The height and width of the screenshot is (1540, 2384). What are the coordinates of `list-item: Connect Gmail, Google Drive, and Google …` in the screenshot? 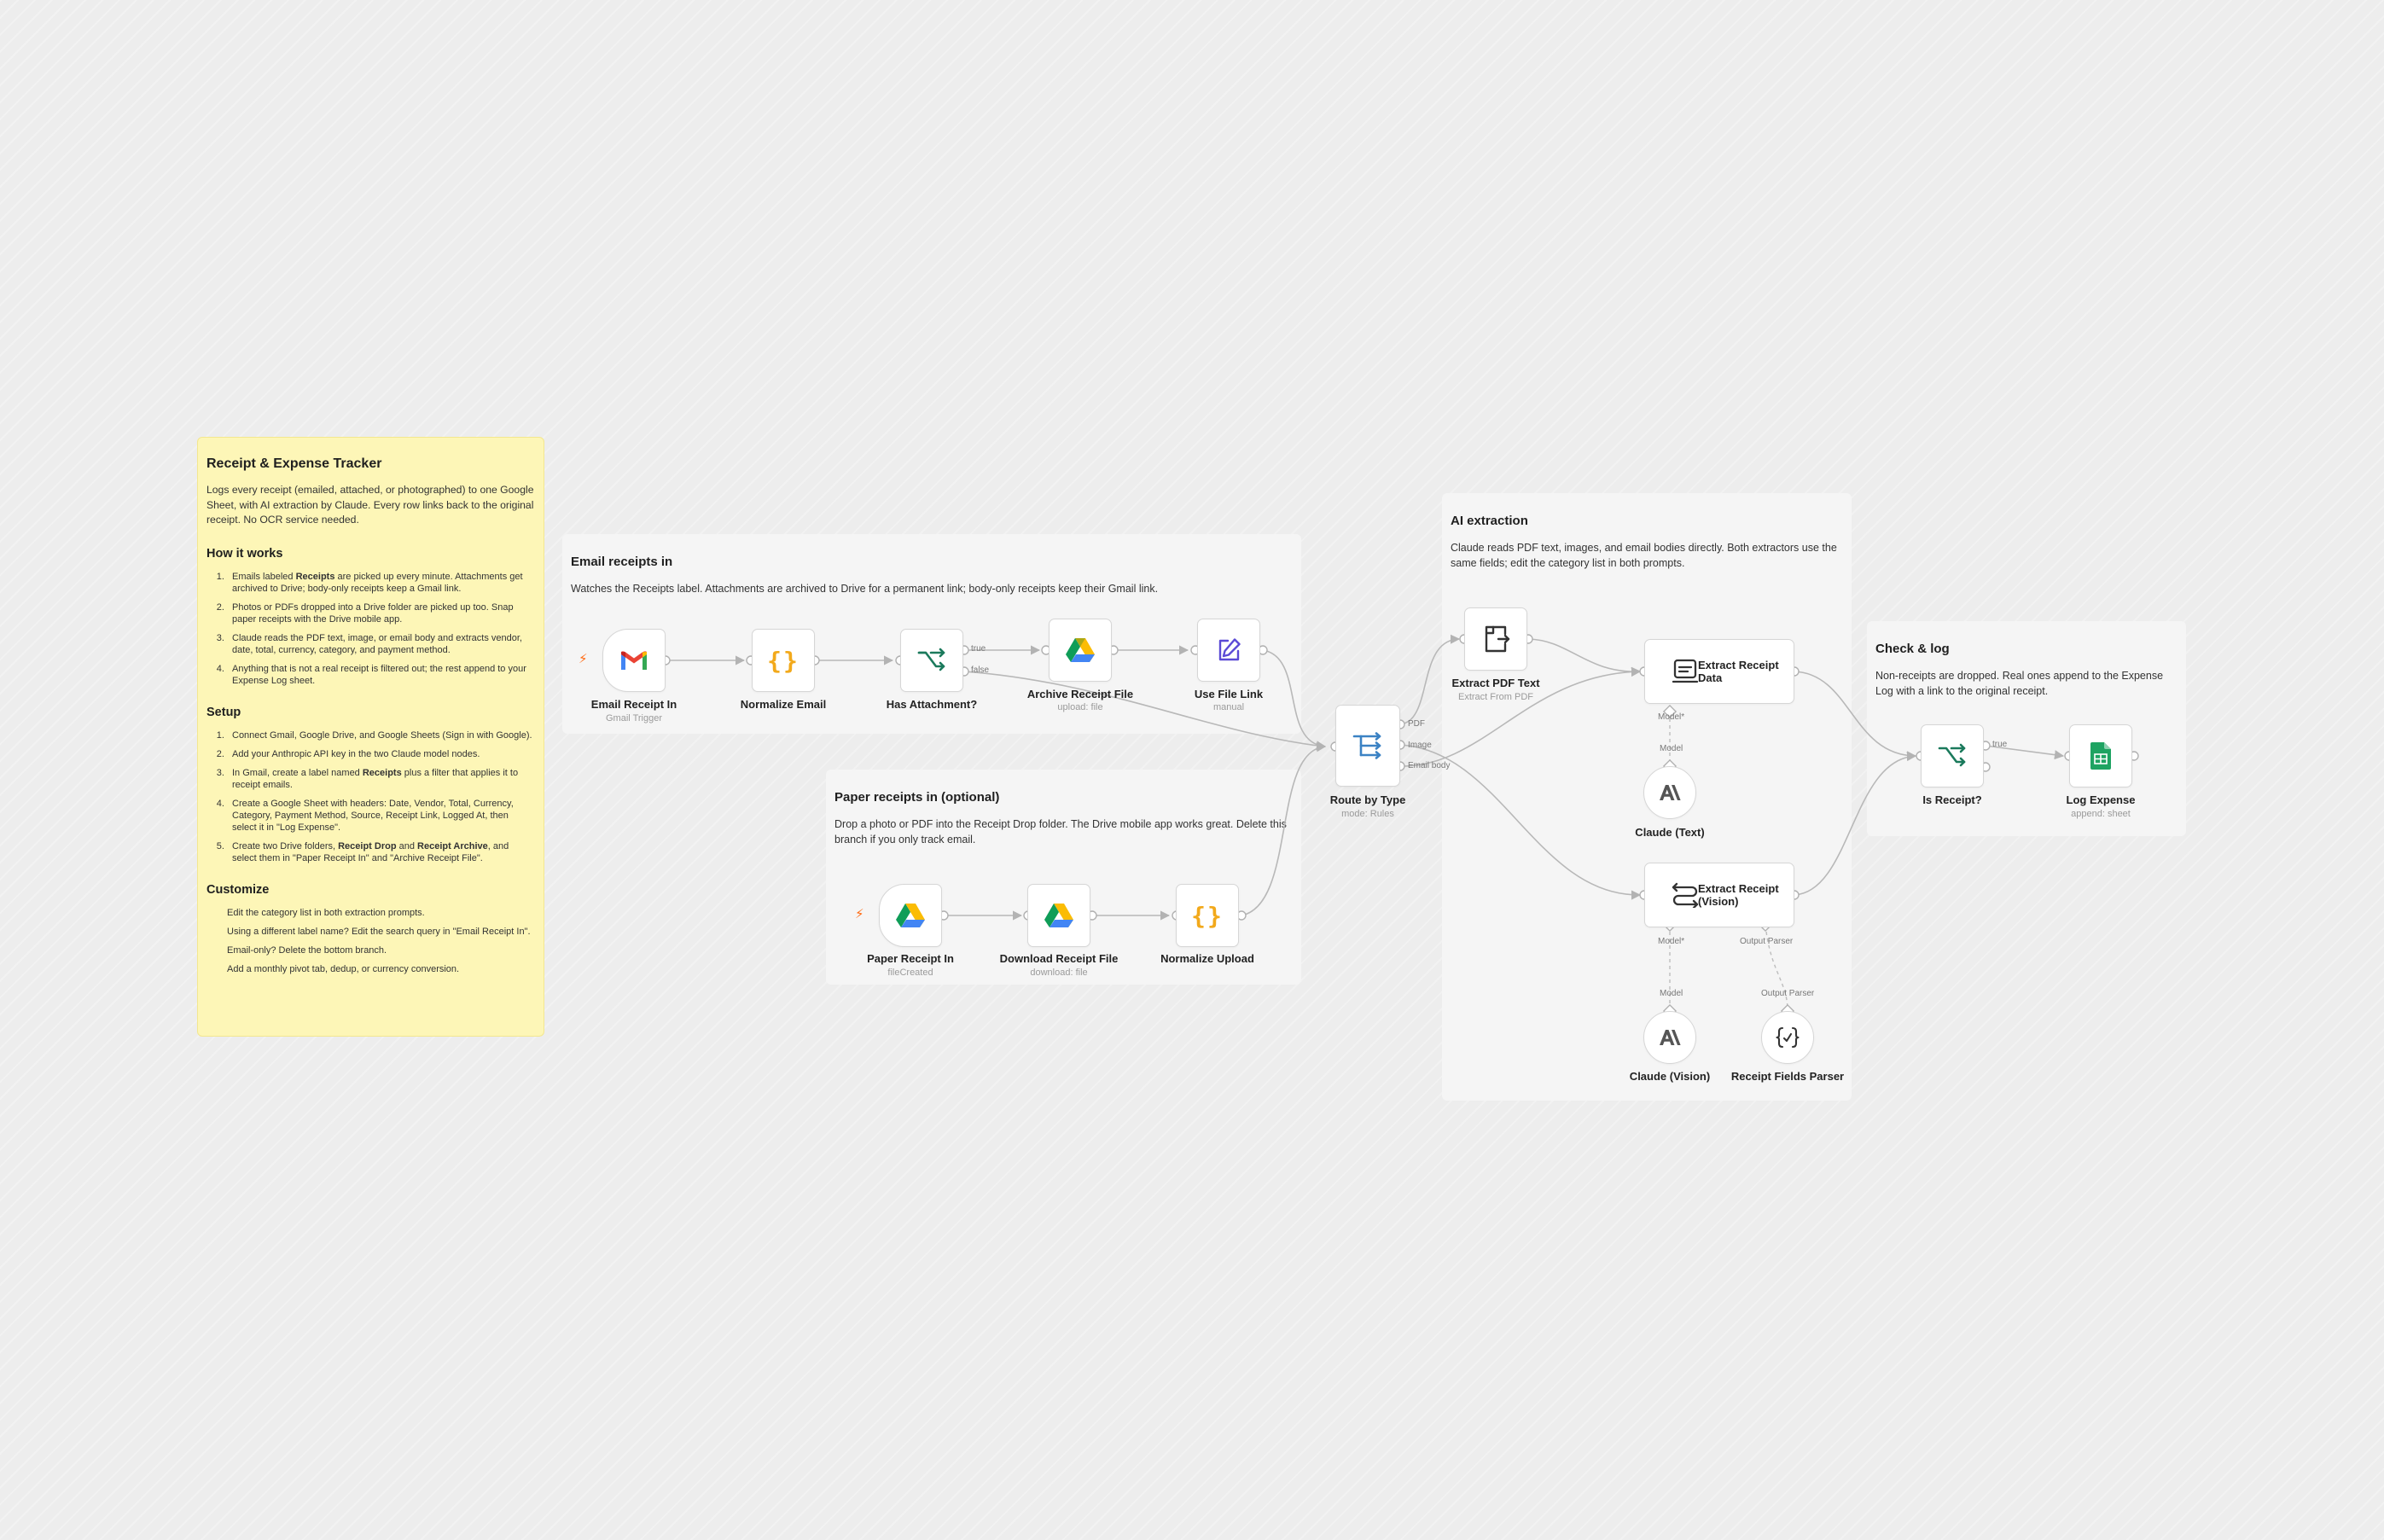 It's located at (381, 735).